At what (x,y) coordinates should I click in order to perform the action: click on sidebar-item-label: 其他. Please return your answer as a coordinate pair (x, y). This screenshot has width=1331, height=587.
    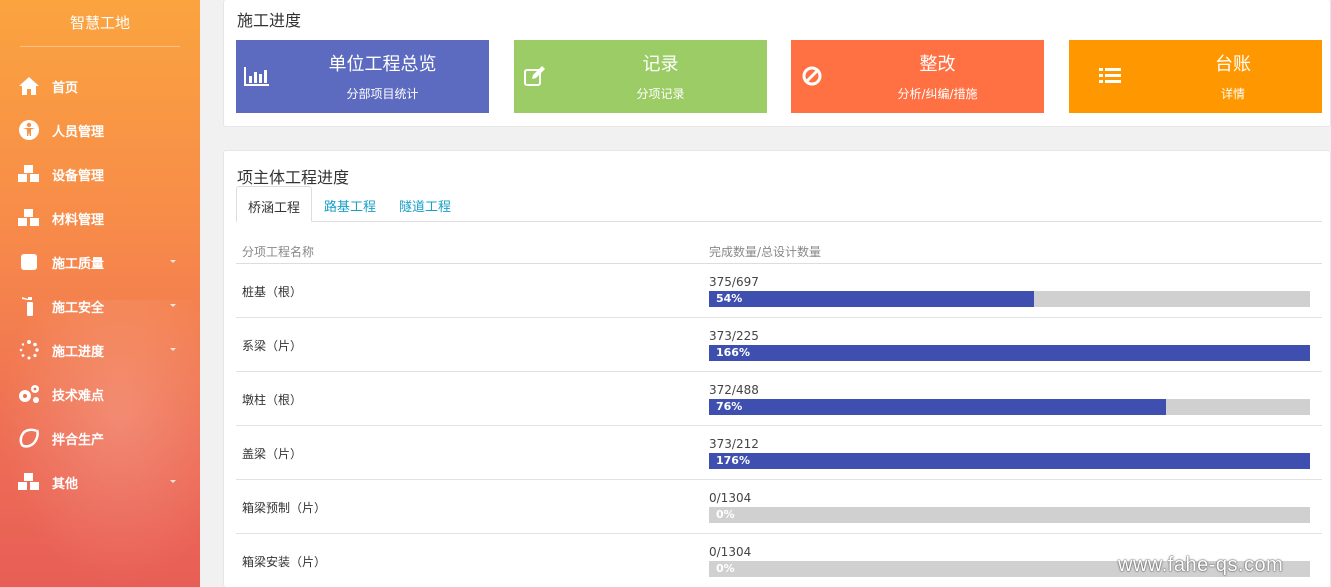
    Looking at the image, I should click on (65, 484).